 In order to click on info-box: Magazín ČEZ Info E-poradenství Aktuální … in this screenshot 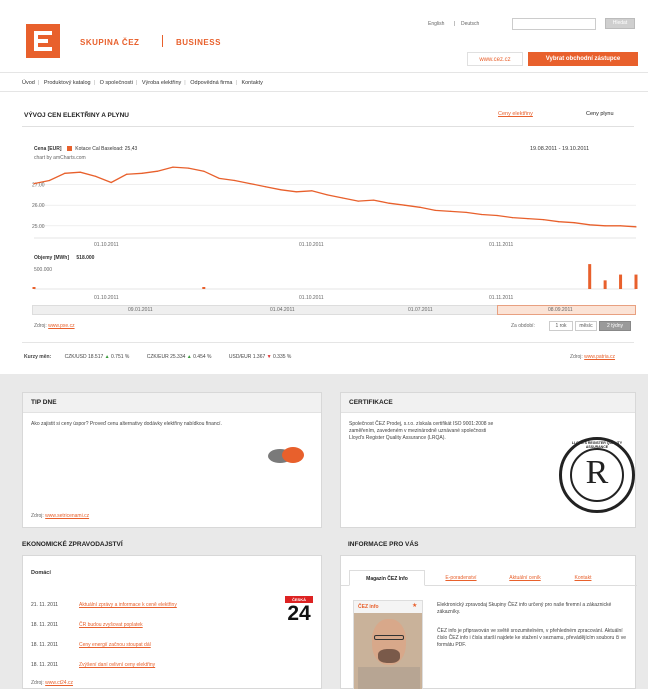, I will do `click(488, 622)`.